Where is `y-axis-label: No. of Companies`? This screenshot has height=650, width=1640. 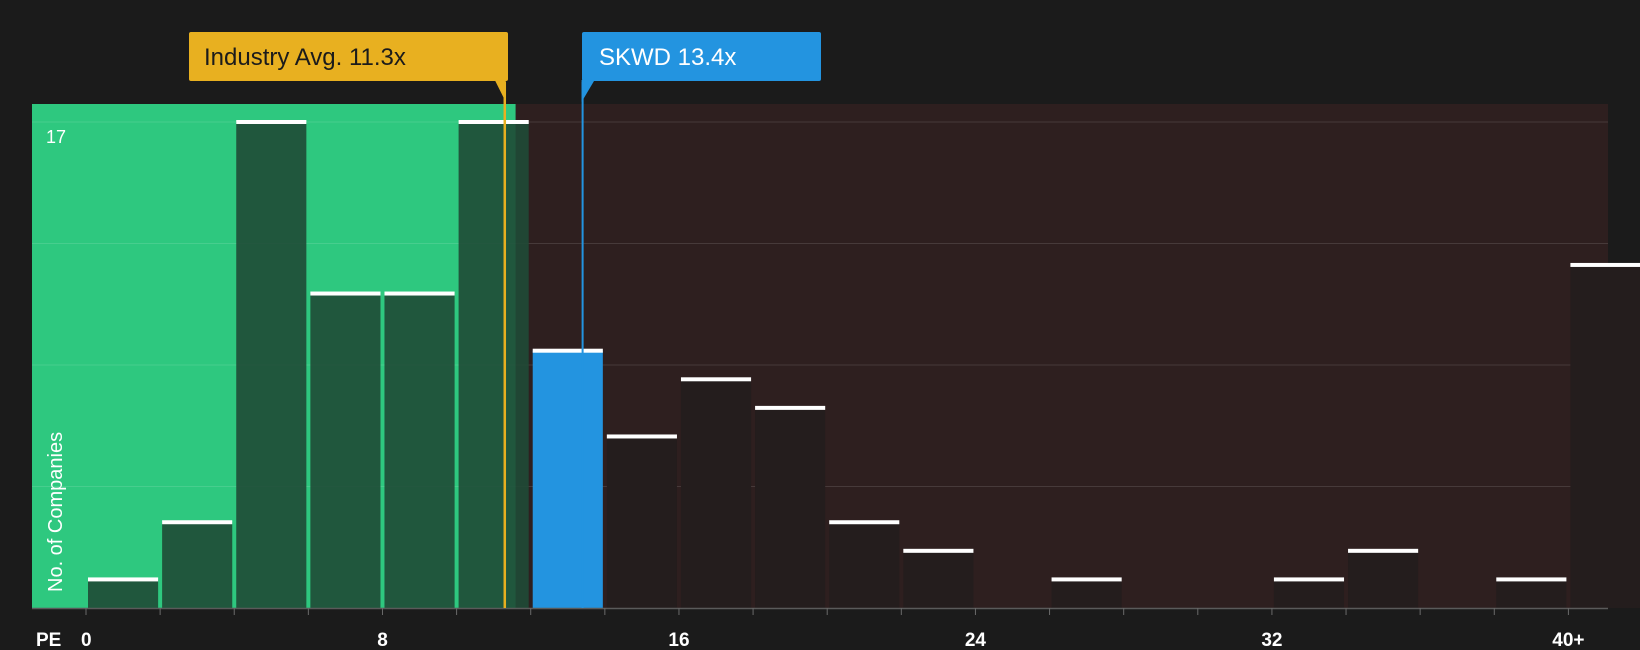
y-axis-label: No. of Companies is located at coordinates (56, 512).